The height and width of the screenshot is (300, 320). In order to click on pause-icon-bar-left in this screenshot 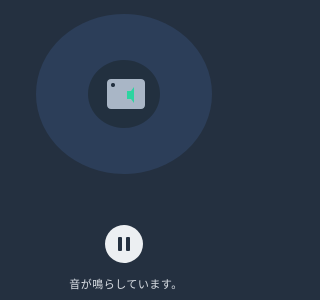, I will do `click(120, 244)`.